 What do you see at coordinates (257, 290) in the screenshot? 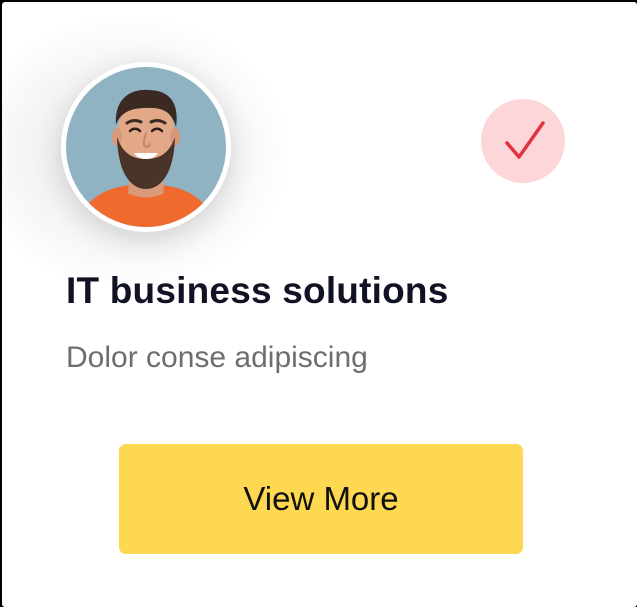
I see `card-title: IT business solutions` at bounding box center [257, 290].